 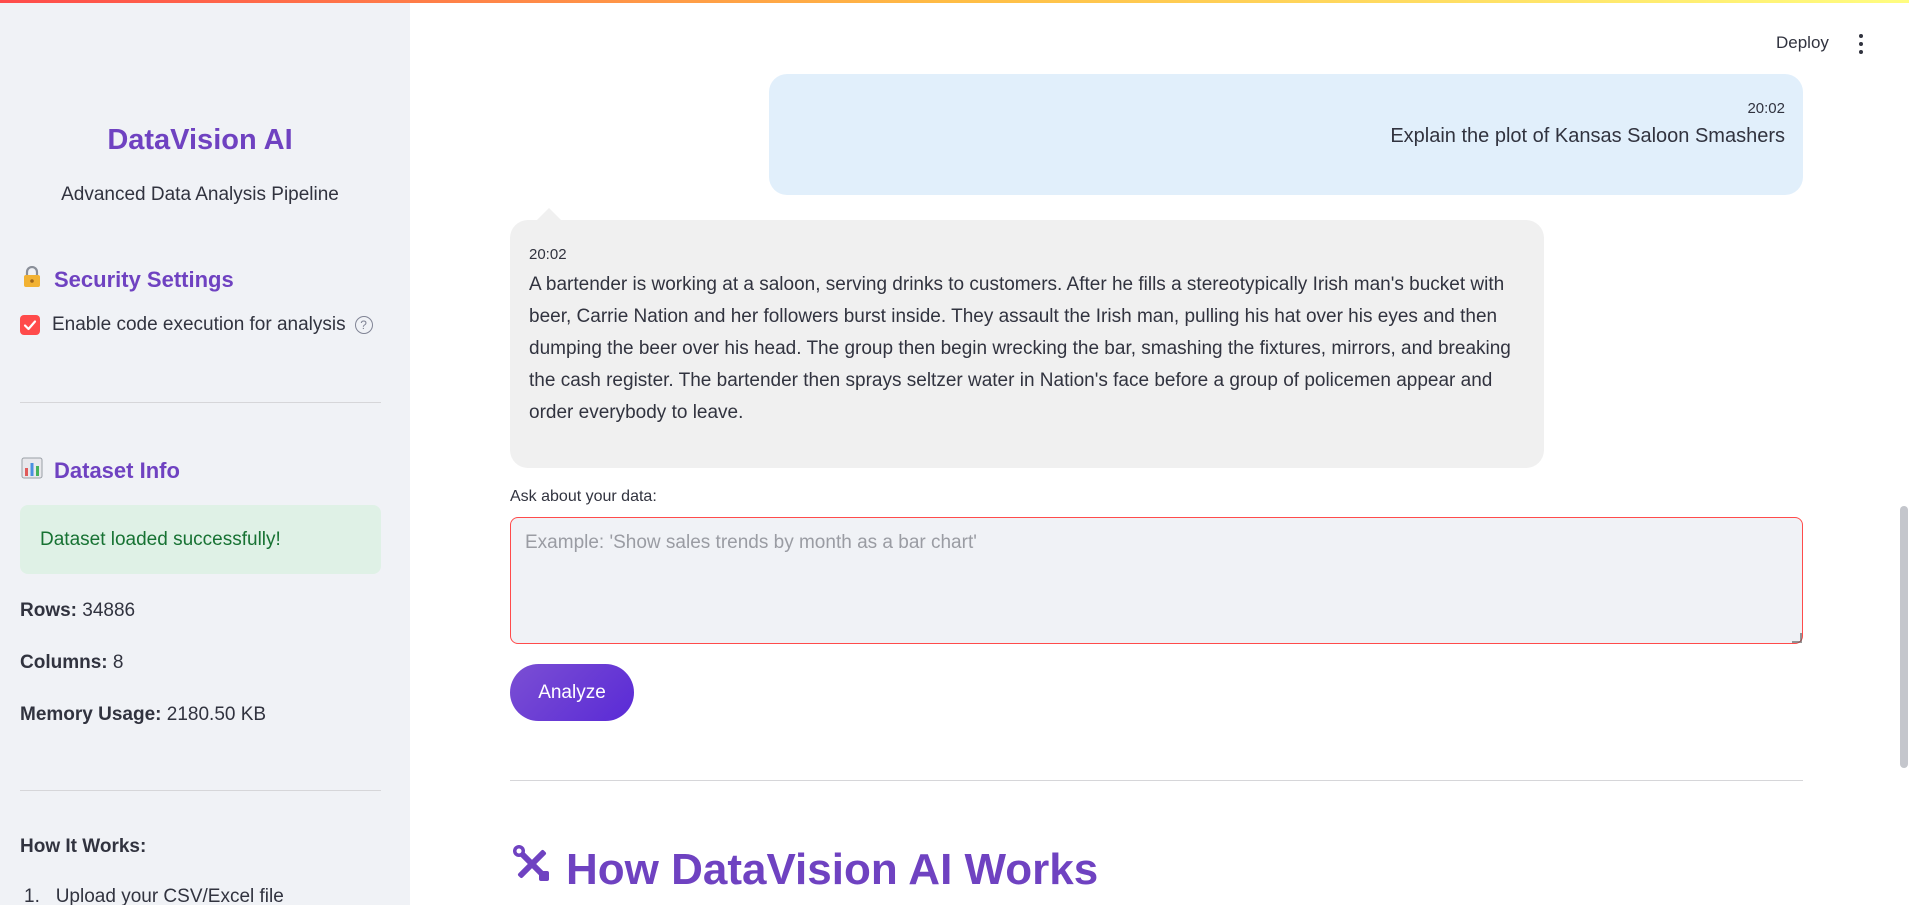 What do you see at coordinates (1904, 637) in the screenshot?
I see `scrollbar` at bounding box center [1904, 637].